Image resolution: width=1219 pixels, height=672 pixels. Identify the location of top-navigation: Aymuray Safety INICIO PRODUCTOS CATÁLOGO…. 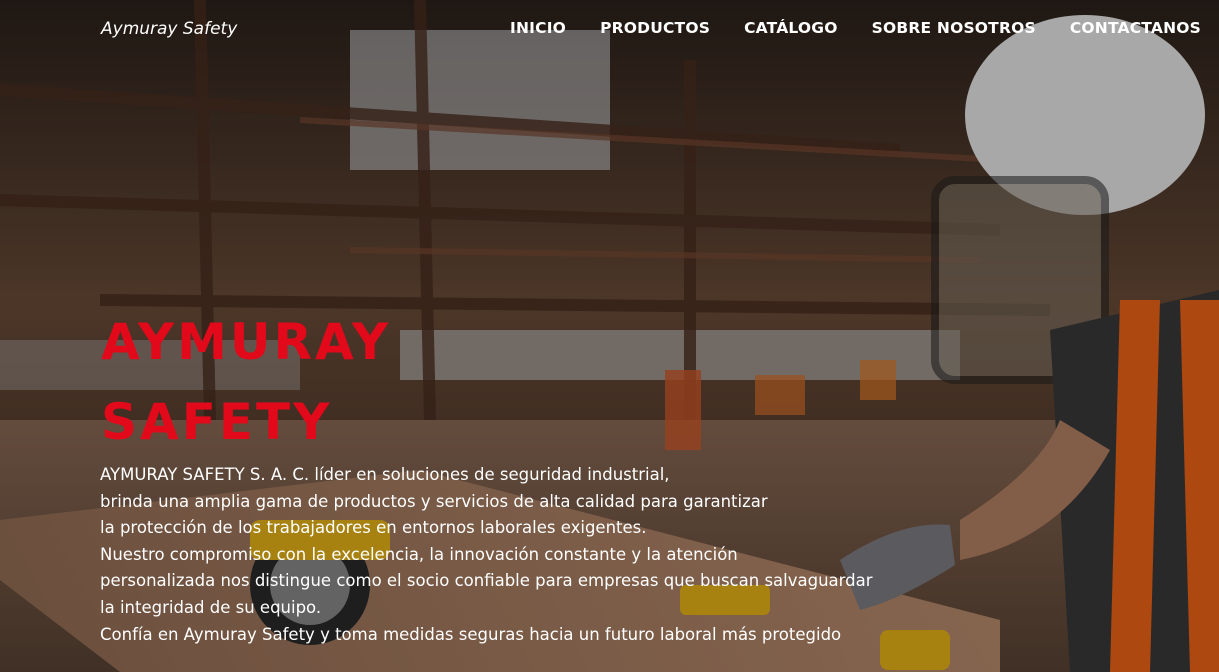
(609, 29).